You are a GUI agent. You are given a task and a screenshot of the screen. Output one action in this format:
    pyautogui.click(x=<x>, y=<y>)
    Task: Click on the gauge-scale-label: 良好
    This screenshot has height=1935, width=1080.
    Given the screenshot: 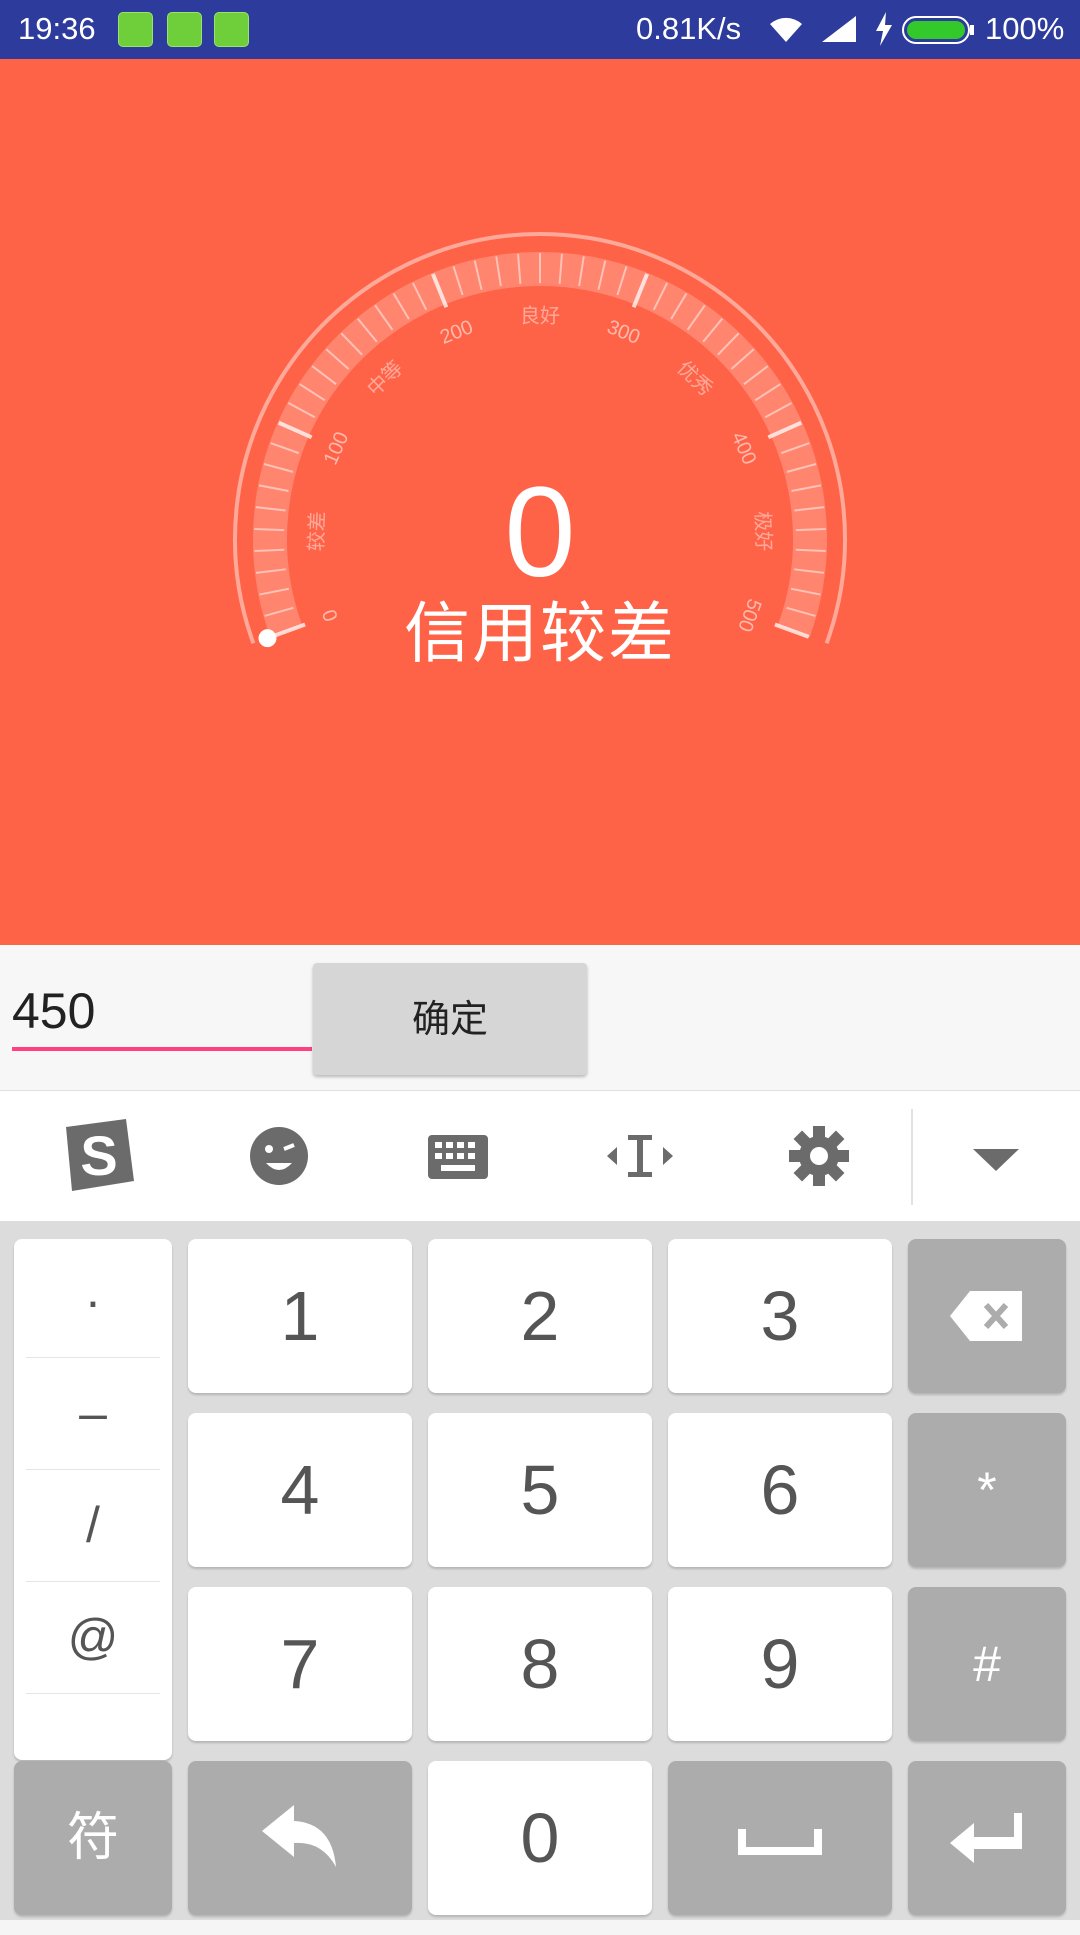 What is the action you would take?
    pyautogui.click(x=540, y=316)
    